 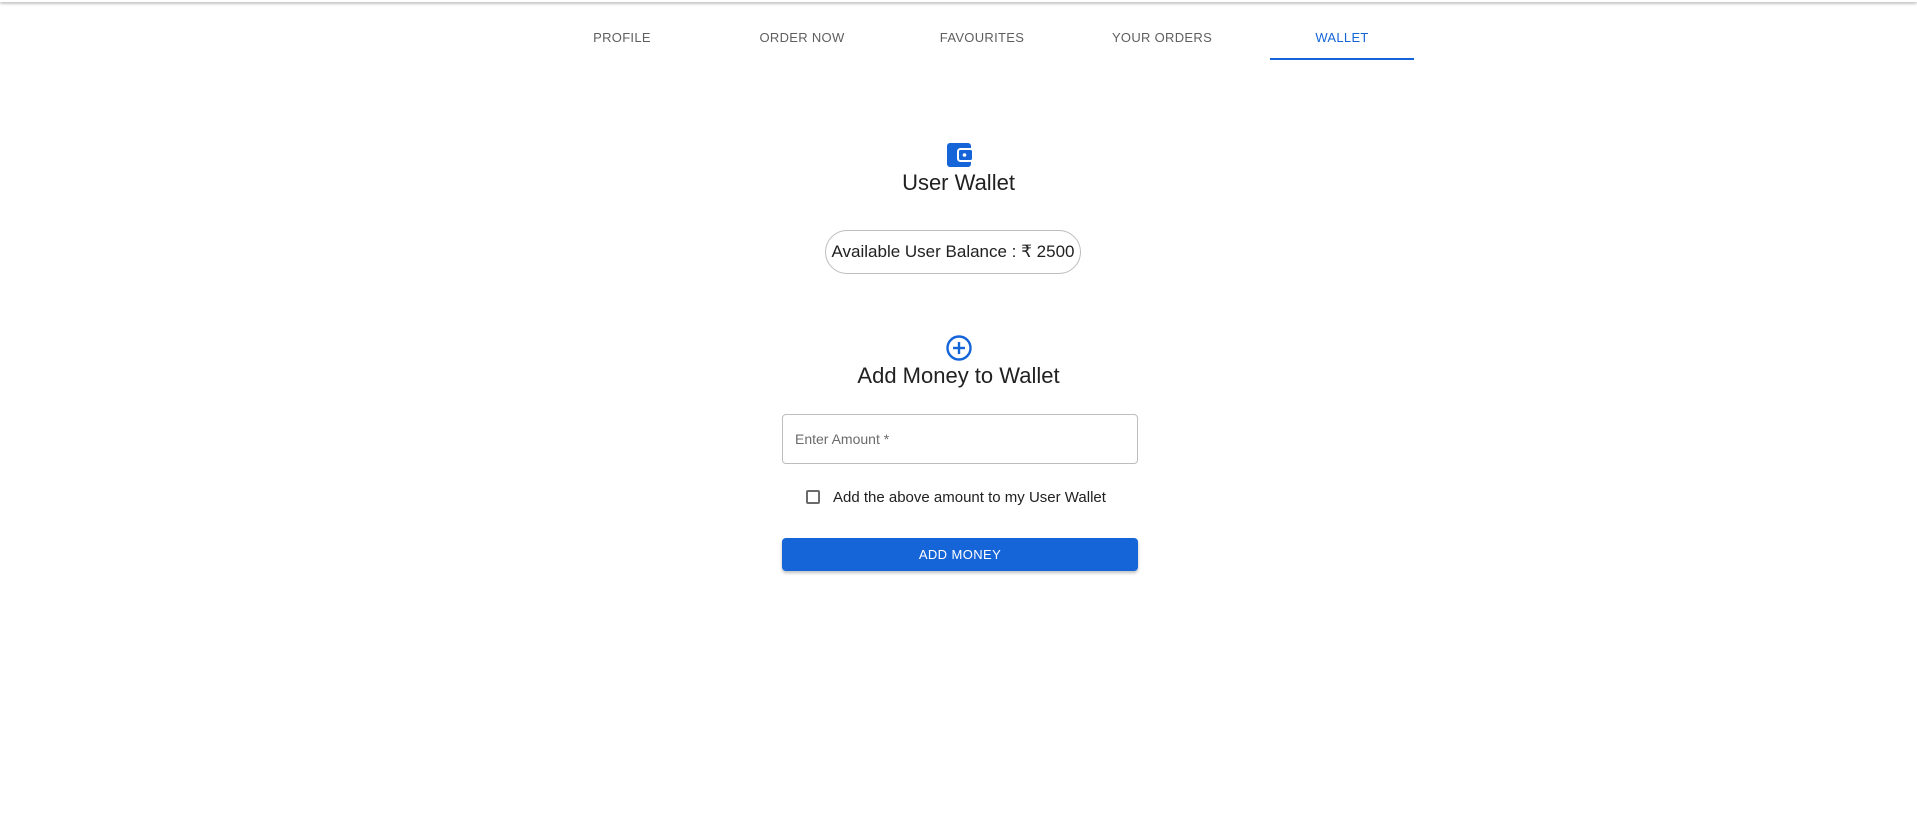 What do you see at coordinates (1162, 37) in the screenshot?
I see `tab-label: YOUR ORDERS` at bounding box center [1162, 37].